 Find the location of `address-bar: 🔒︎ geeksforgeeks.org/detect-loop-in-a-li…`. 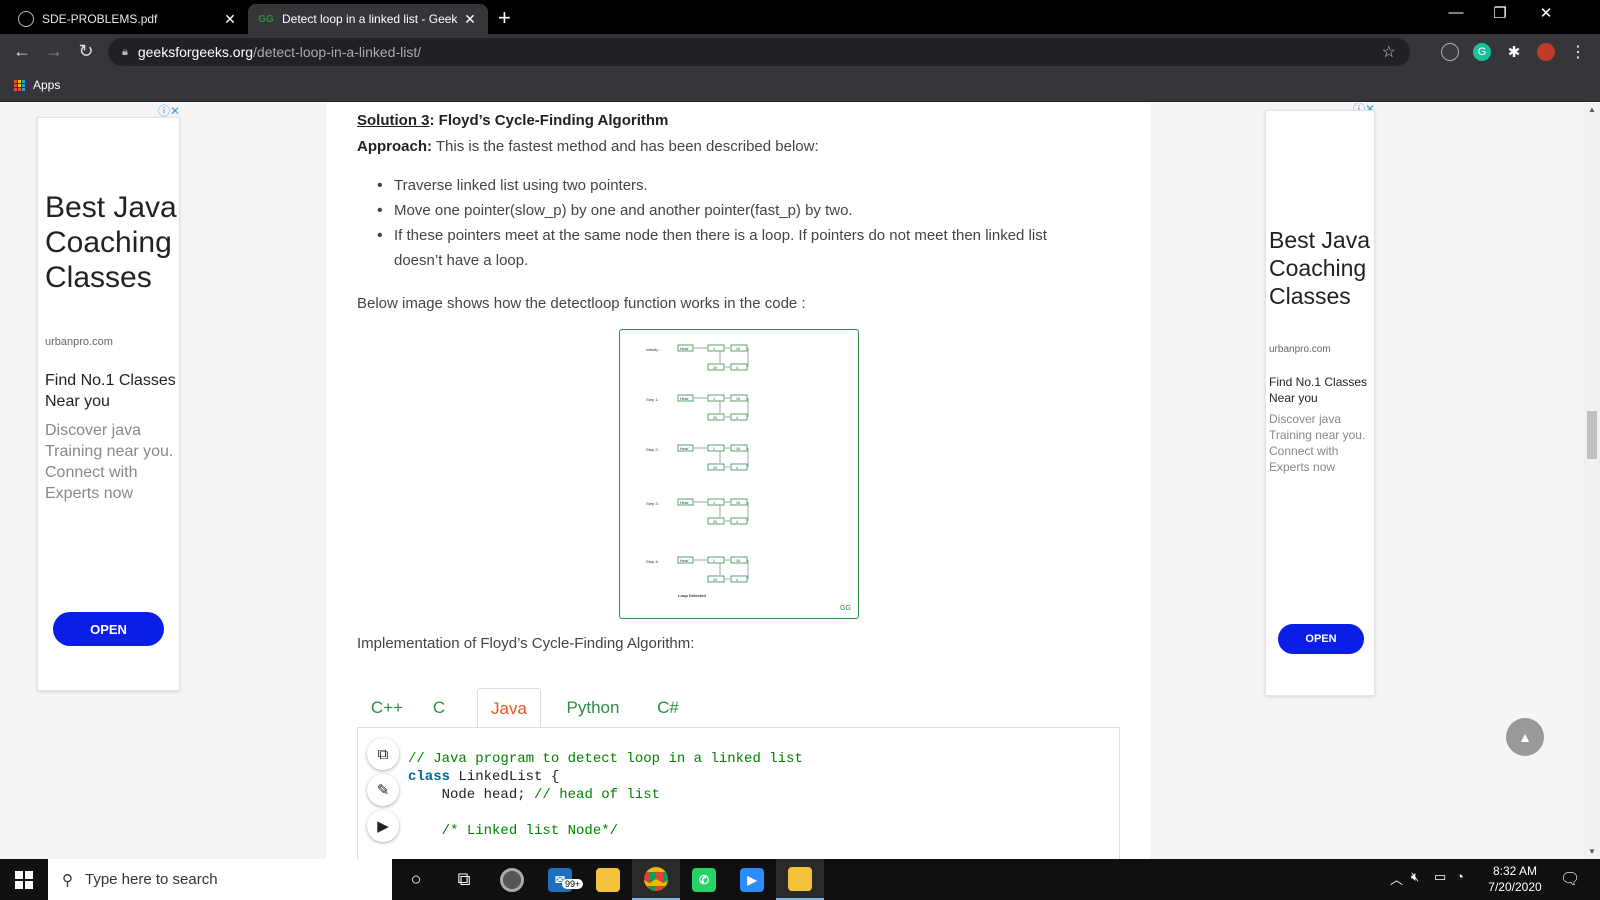

address-bar: 🔒︎ geeksforgeeks.org/detect-loop-in-a-li… is located at coordinates (759, 52).